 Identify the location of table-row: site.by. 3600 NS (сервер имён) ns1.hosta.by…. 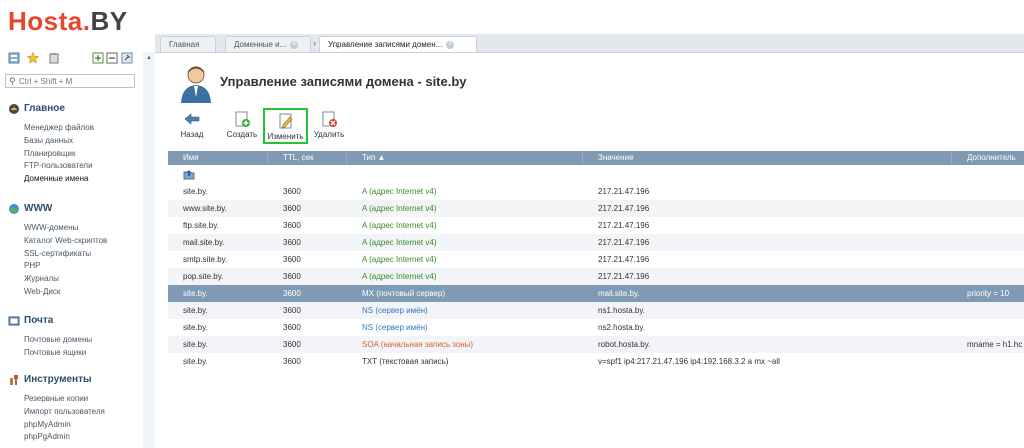
(596, 310).